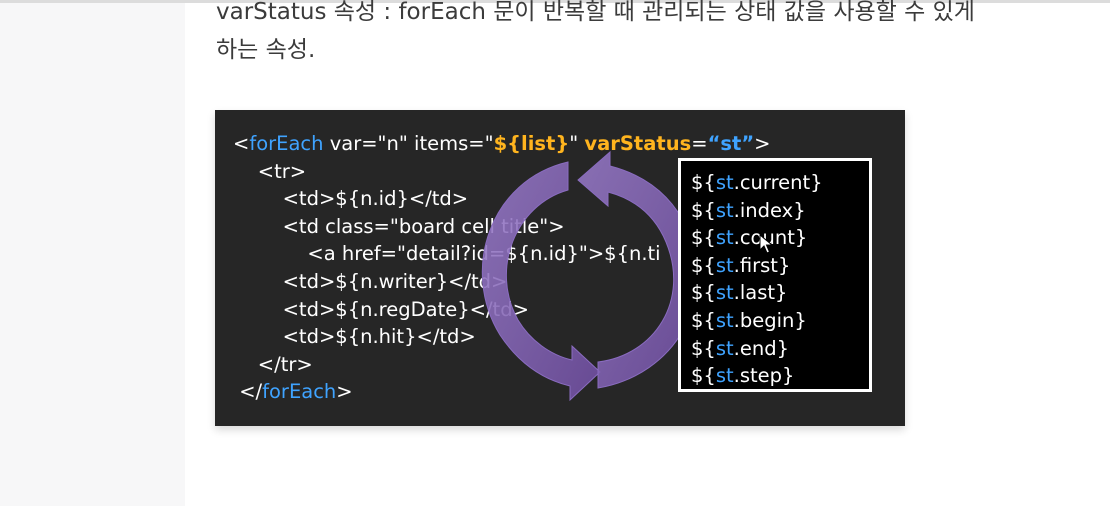  I want to click on status-property-item: ${st.last}, so click(739, 293).